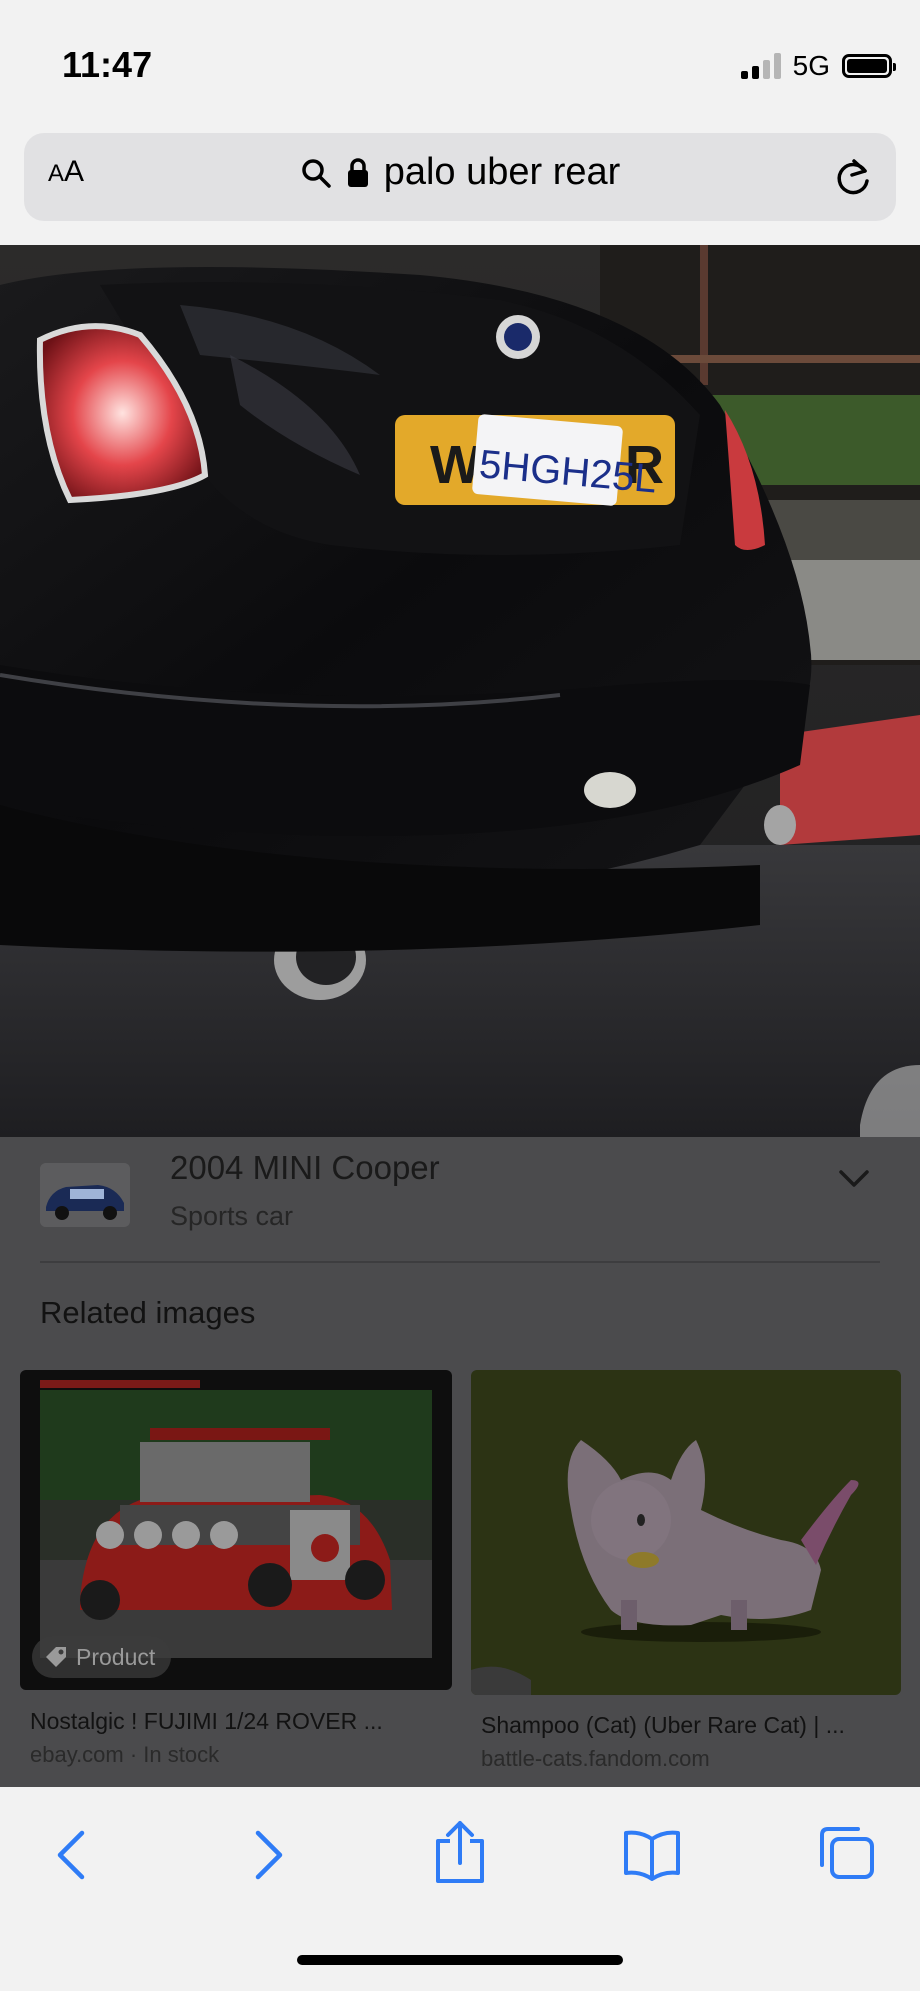 The height and width of the screenshot is (1991, 920). Describe the element at coordinates (760, 66) in the screenshot. I see `signal-icon` at that location.